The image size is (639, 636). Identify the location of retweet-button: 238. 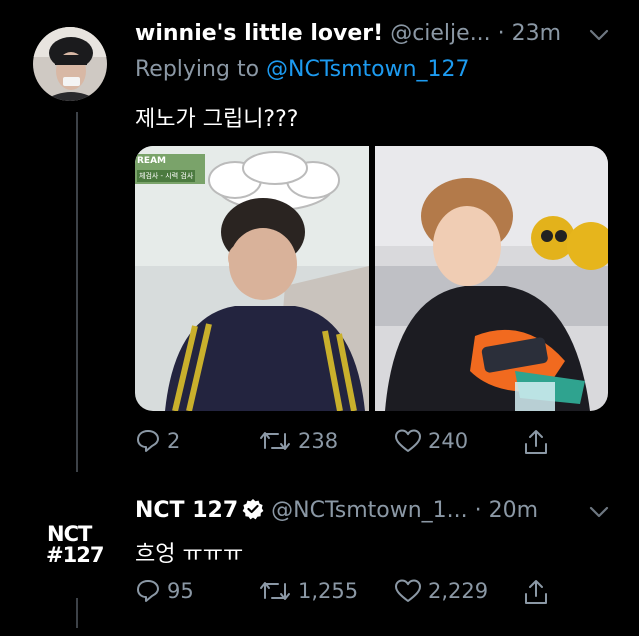
(298, 441).